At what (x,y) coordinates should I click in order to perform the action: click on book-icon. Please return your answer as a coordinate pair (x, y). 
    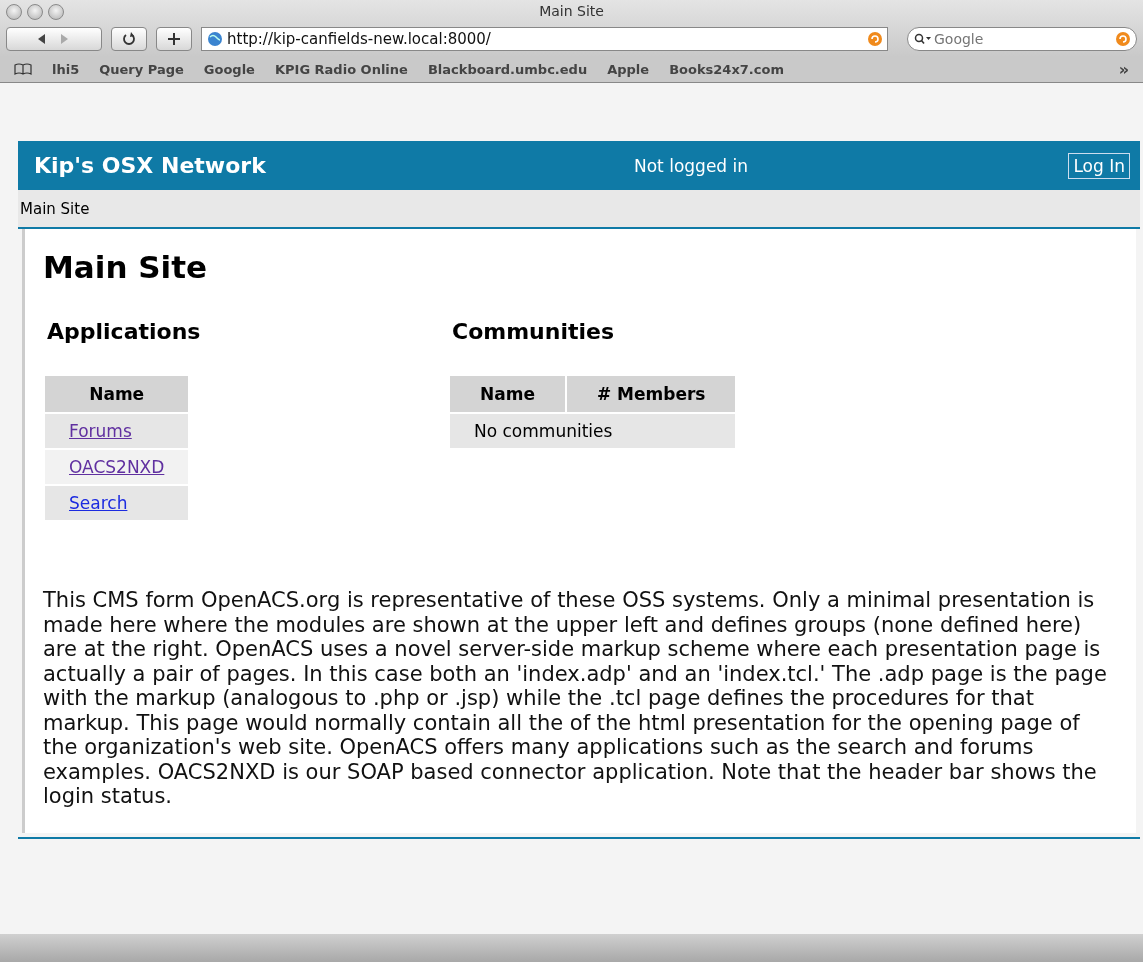
    Looking at the image, I should click on (23, 69).